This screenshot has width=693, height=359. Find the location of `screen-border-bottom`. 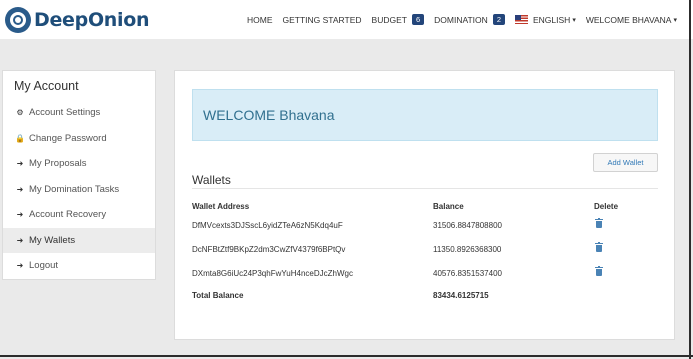

screen-border-bottom is located at coordinates (346, 356).